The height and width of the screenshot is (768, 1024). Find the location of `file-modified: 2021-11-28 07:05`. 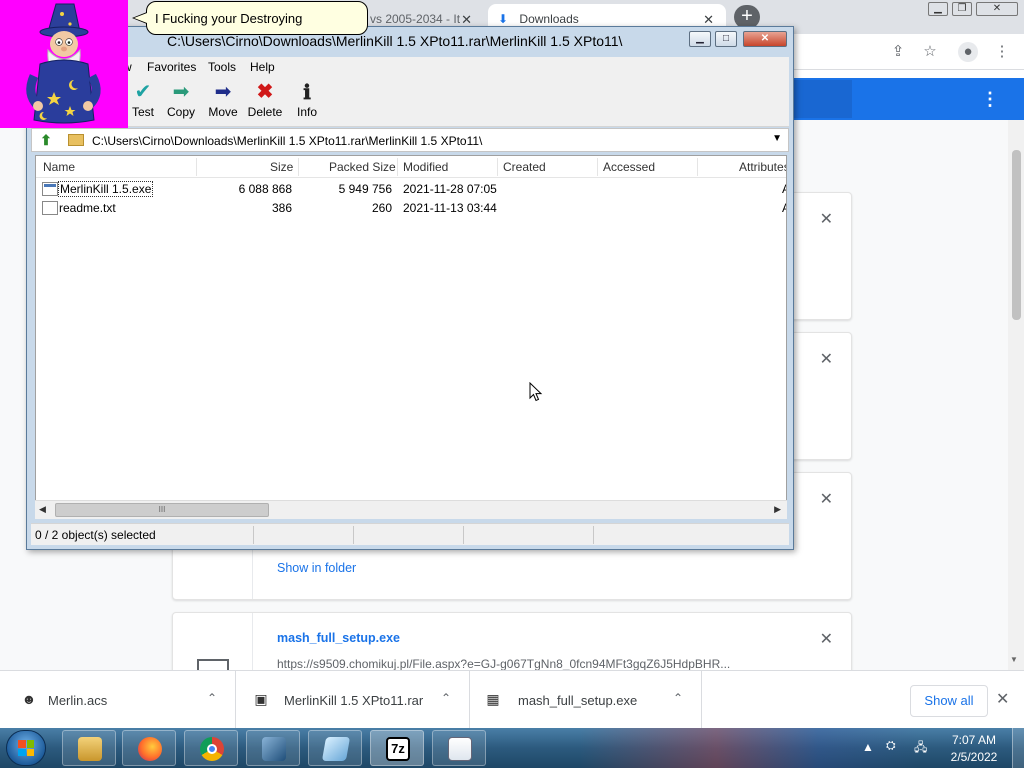

file-modified: 2021-11-28 07:05 is located at coordinates (450, 189).